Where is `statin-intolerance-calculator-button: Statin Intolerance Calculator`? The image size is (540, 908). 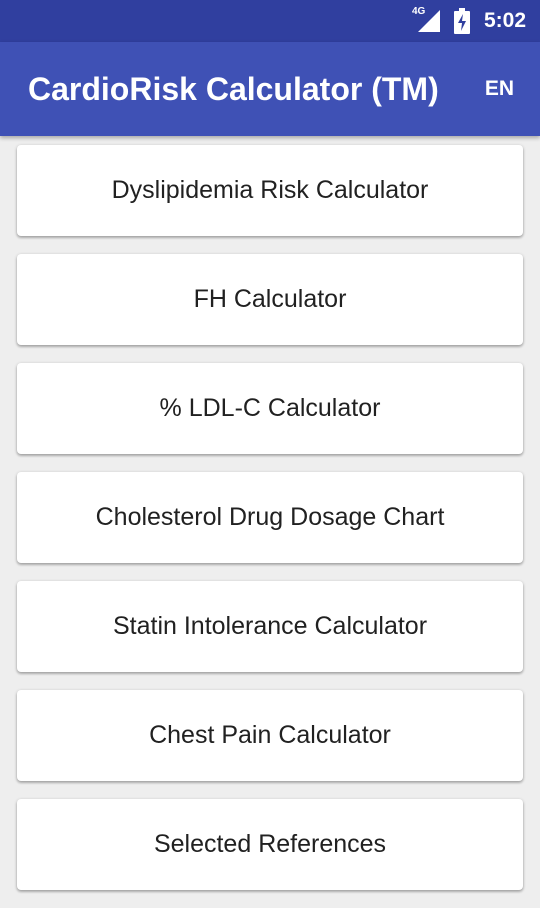
statin-intolerance-calculator-button: Statin Intolerance Calculator is located at coordinates (270, 626).